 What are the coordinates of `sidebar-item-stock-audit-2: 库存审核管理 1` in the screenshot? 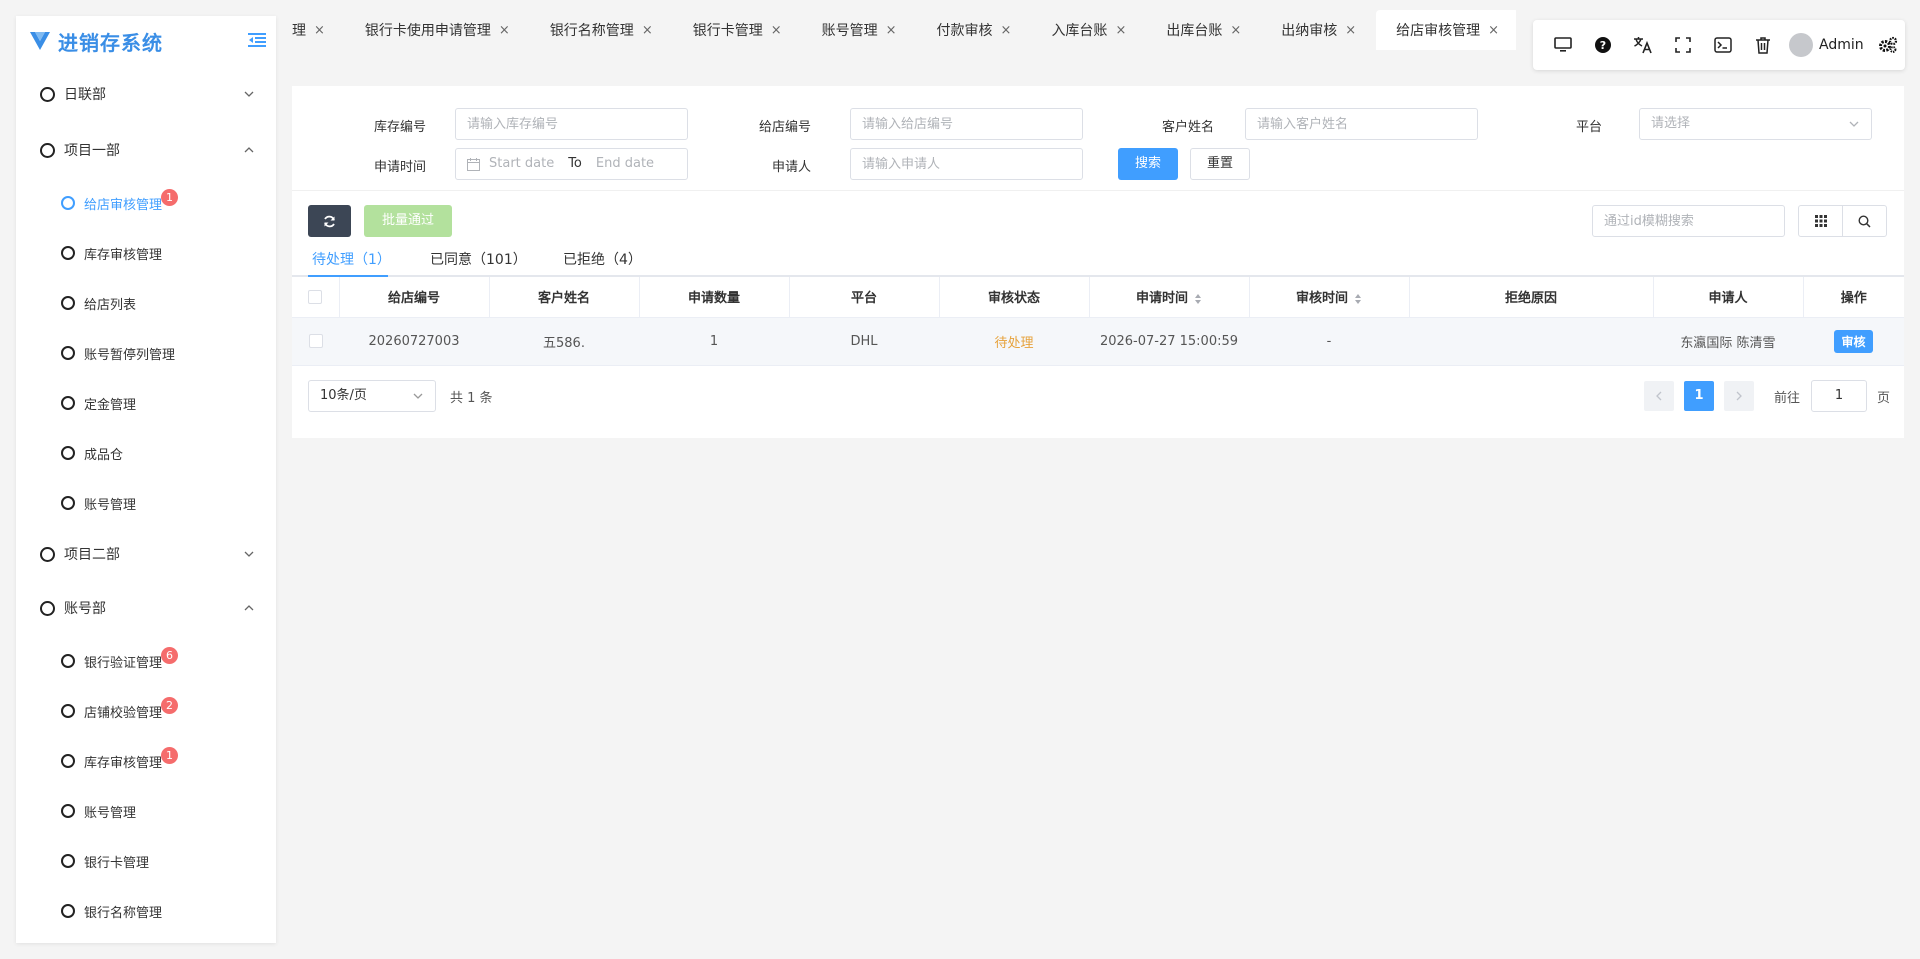 It's located at (146, 761).